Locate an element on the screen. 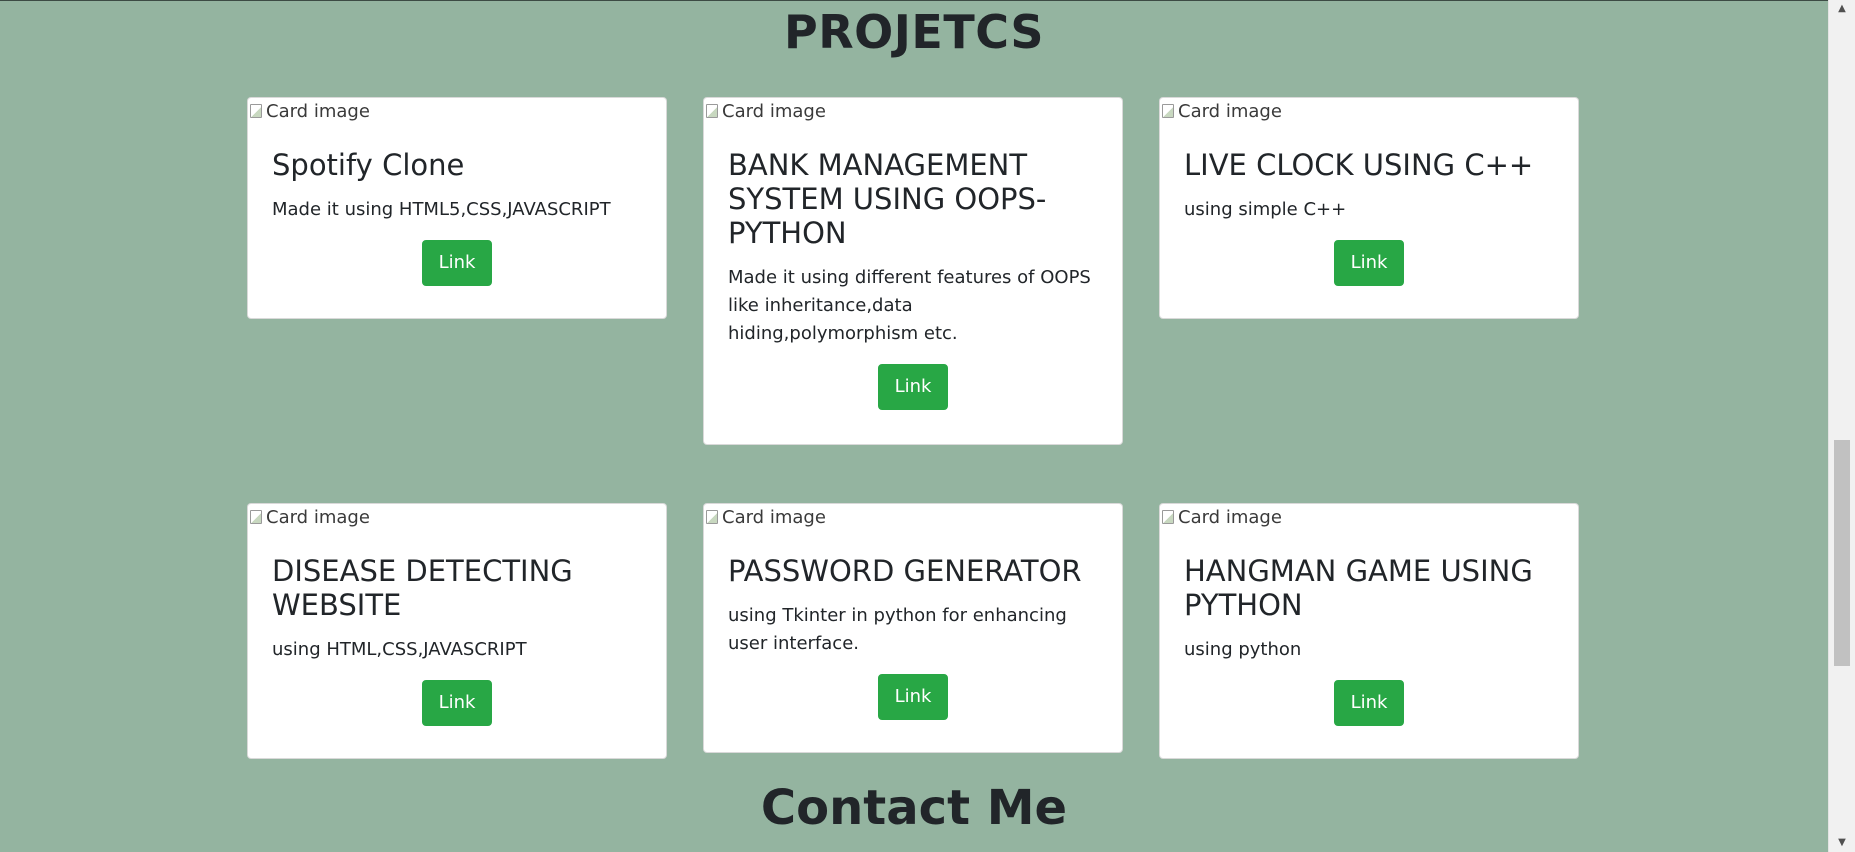  card-title: LIVE CLOCK USING C++ is located at coordinates (1359, 165).